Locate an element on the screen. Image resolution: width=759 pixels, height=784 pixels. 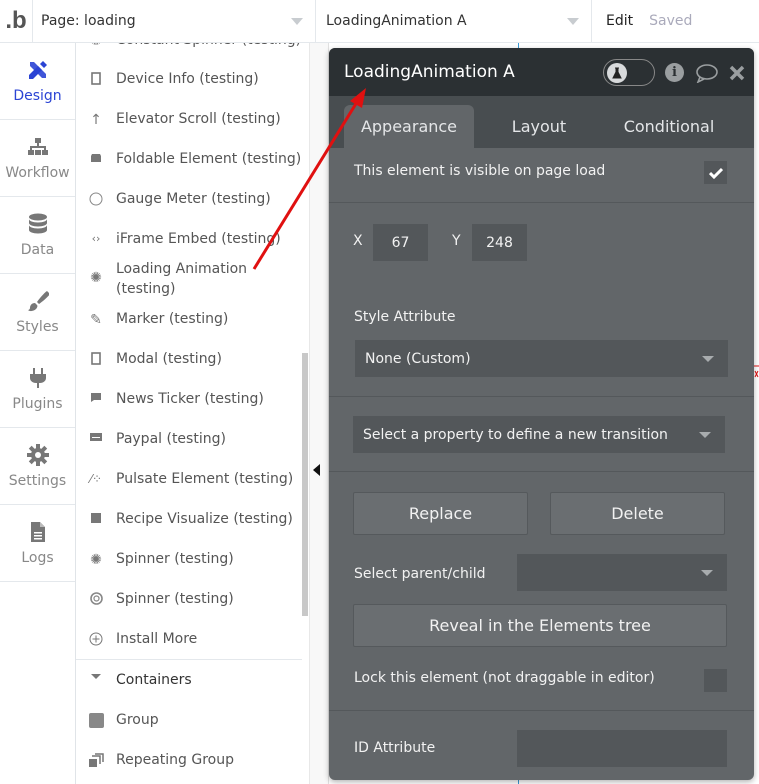
style-attribute-label: Style Attribute is located at coordinates (405, 317).